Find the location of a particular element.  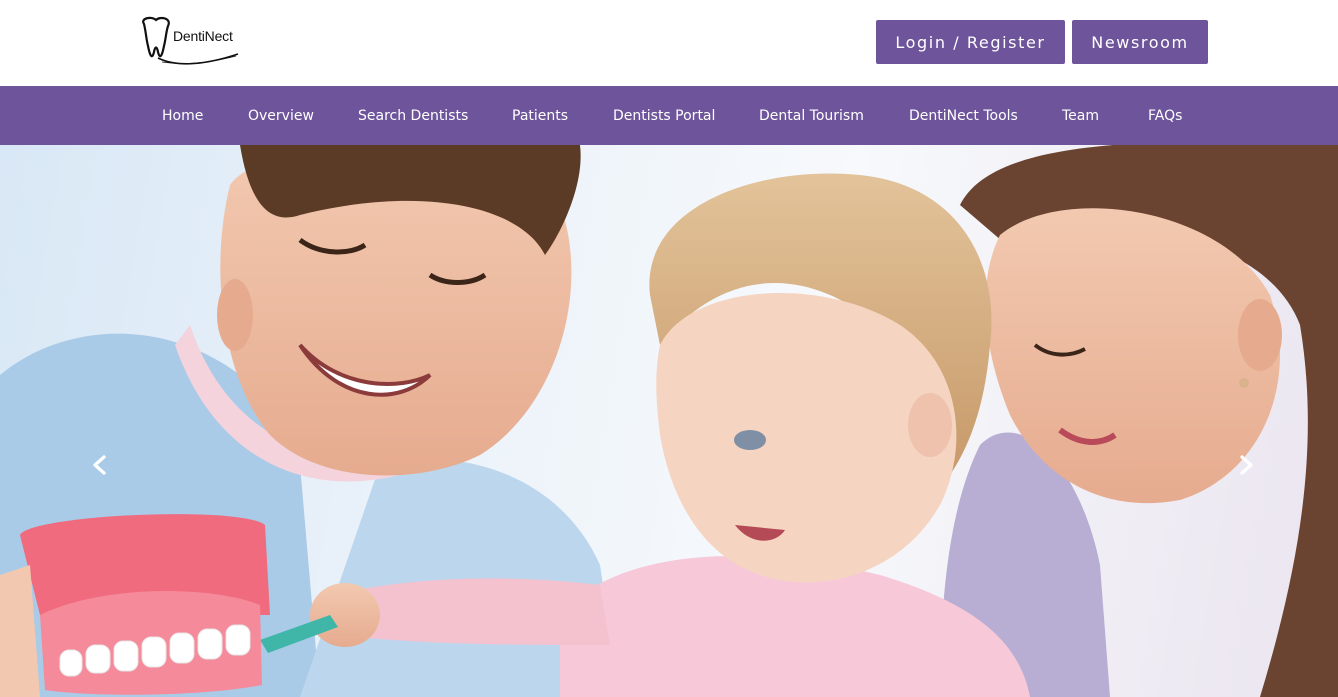

dentinect-logo: DentiNect is located at coordinates (190, 42).